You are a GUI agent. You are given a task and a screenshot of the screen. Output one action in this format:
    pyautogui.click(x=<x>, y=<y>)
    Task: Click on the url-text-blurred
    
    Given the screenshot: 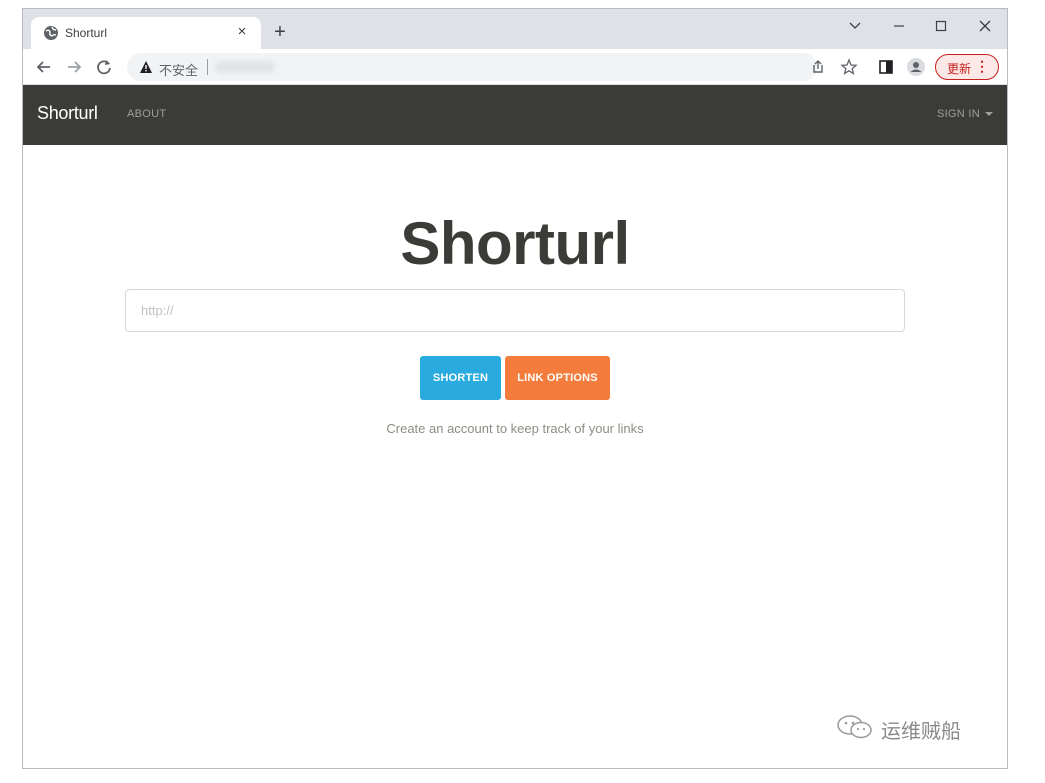 What is the action you would take?
    pyautogui.click(x=245, y=67)
    